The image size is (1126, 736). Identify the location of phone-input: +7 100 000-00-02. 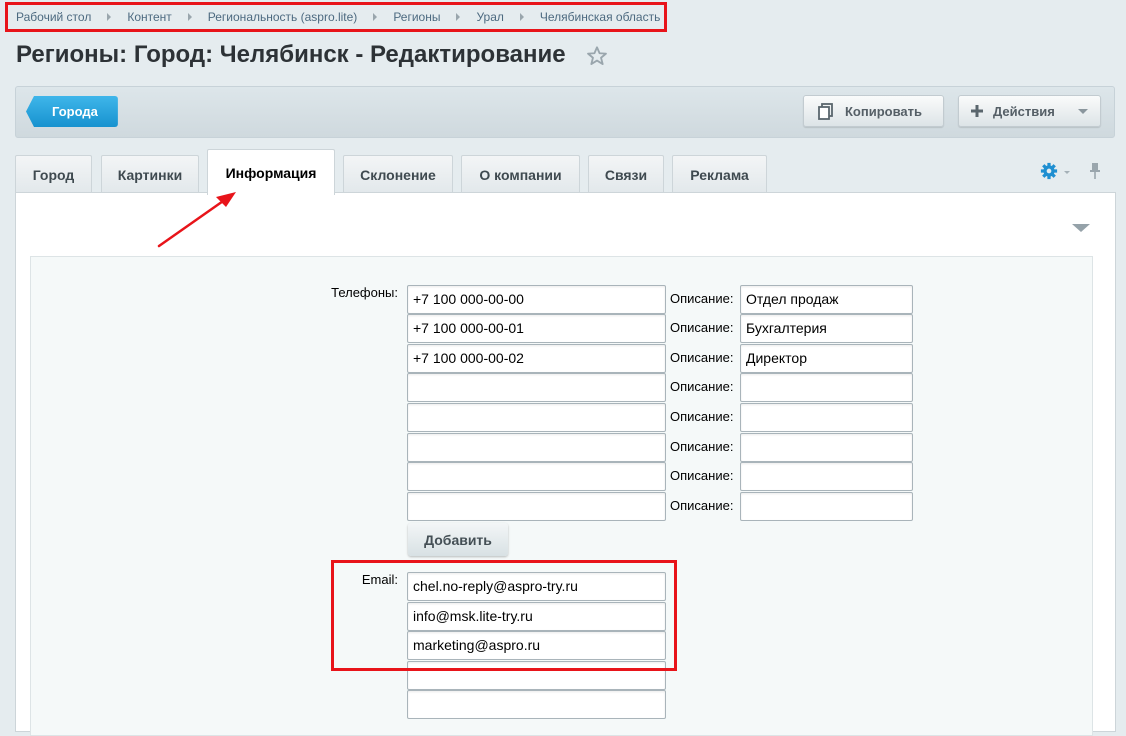
(536, 358).